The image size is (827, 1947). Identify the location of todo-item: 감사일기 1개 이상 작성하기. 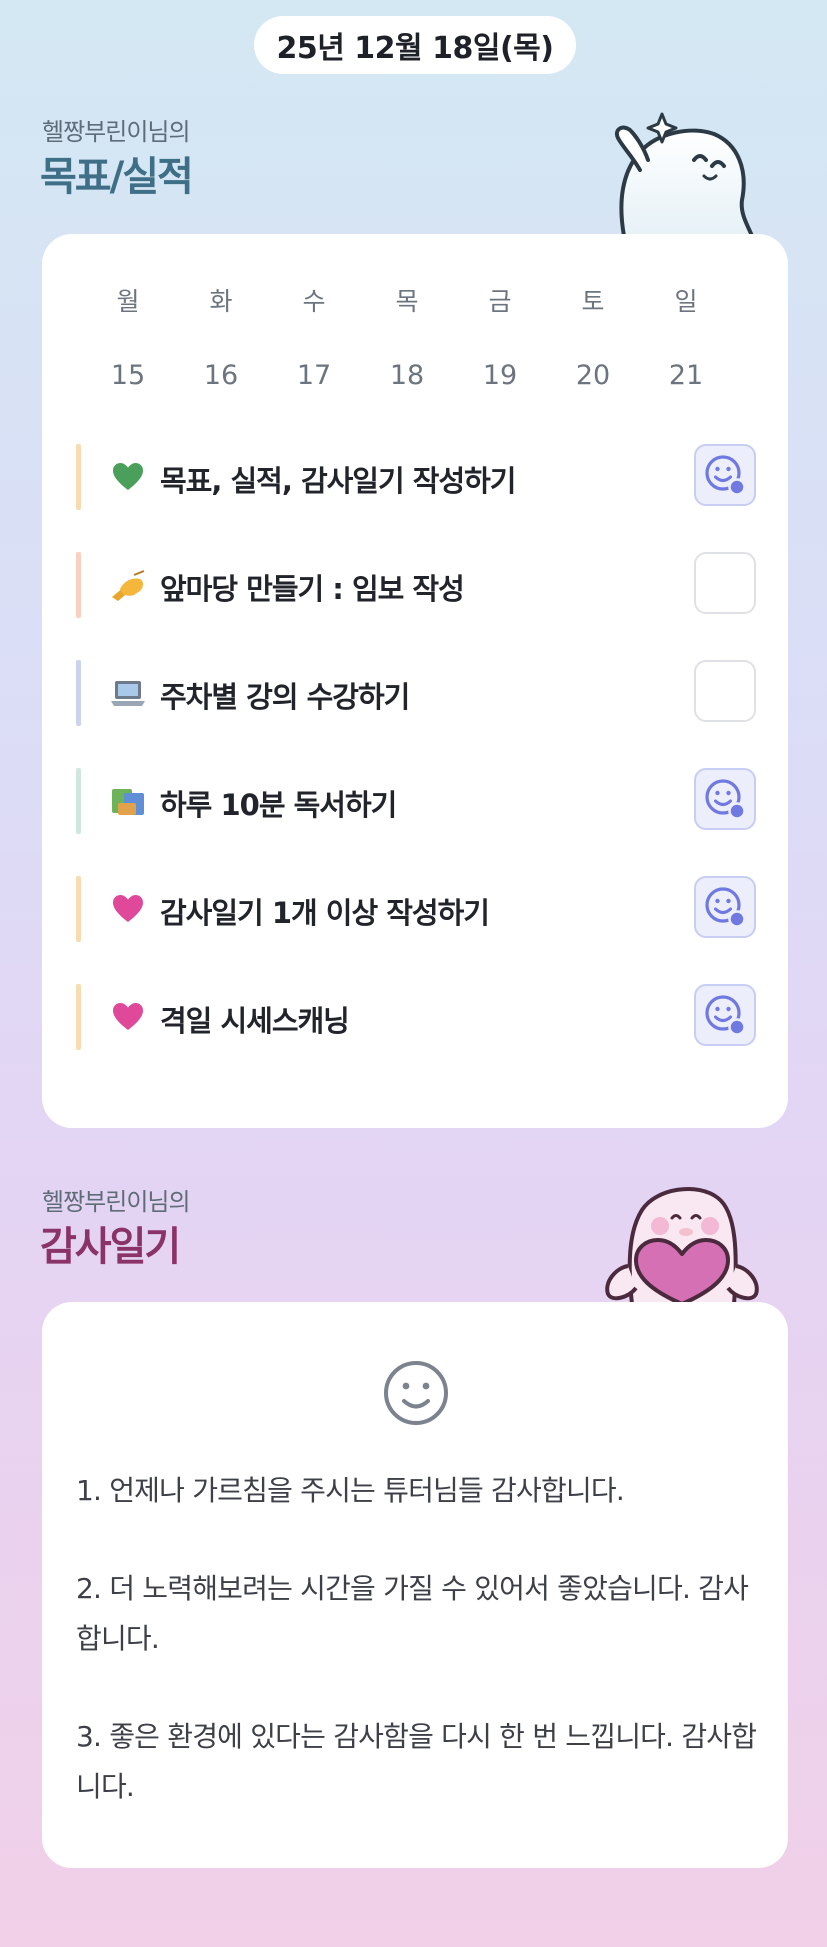
(416, 909).